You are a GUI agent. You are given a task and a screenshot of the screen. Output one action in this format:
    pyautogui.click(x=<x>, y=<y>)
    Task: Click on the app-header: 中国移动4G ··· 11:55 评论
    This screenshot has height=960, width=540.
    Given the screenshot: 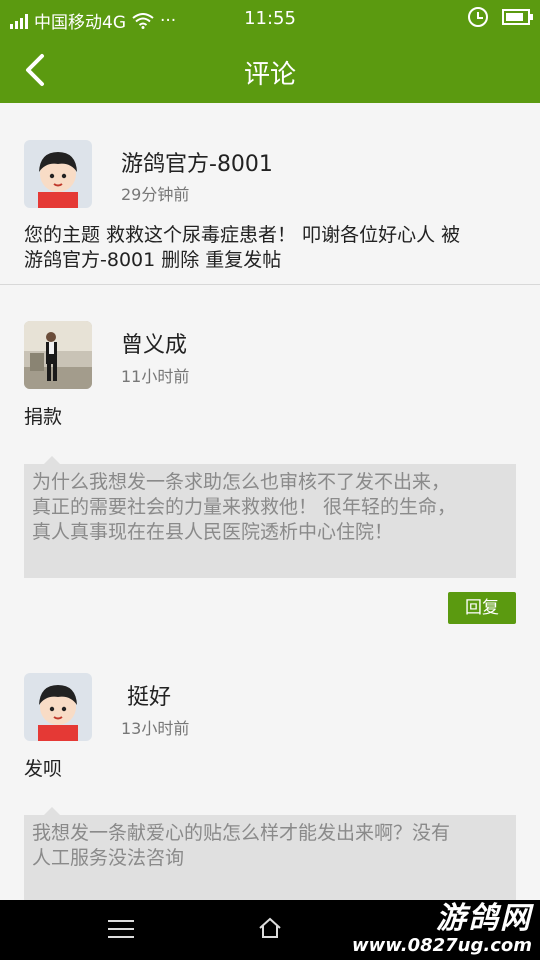 What is the action you would take?
    pyautogui.click(x=270, y=51)
    